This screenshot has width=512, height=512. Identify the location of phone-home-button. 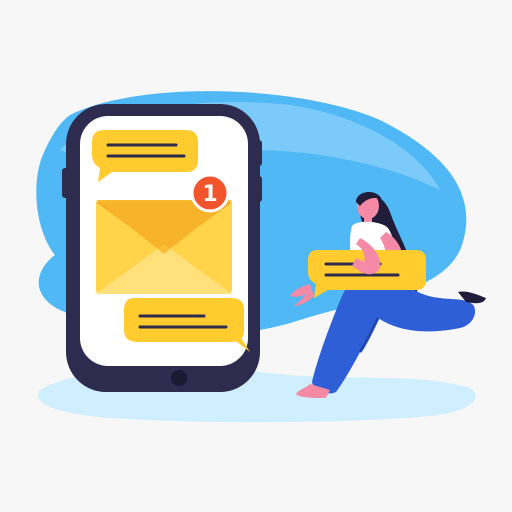
(179, 378).